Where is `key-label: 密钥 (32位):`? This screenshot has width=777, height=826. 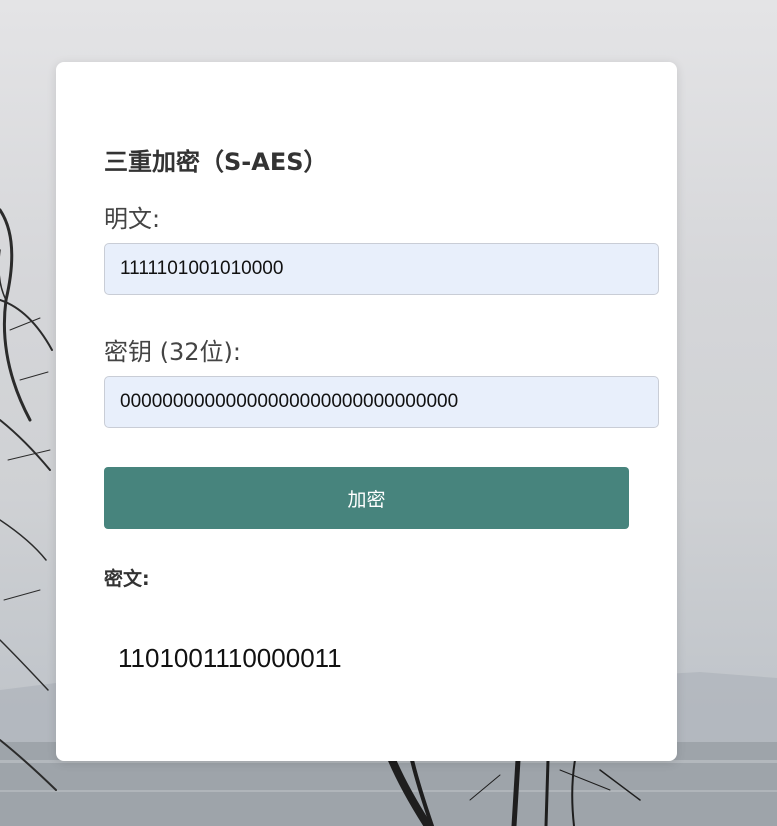
key-label: 密钥 (32位): is located at coordinates (172, 352).